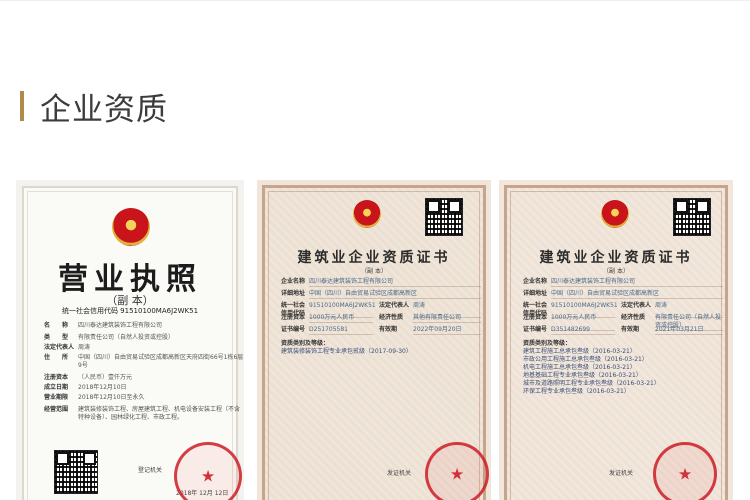  Describe the element at coordinates (94, 397) in the screenshot. I see `license-field: 营业期限 2018年12月10日至永久` at that location.